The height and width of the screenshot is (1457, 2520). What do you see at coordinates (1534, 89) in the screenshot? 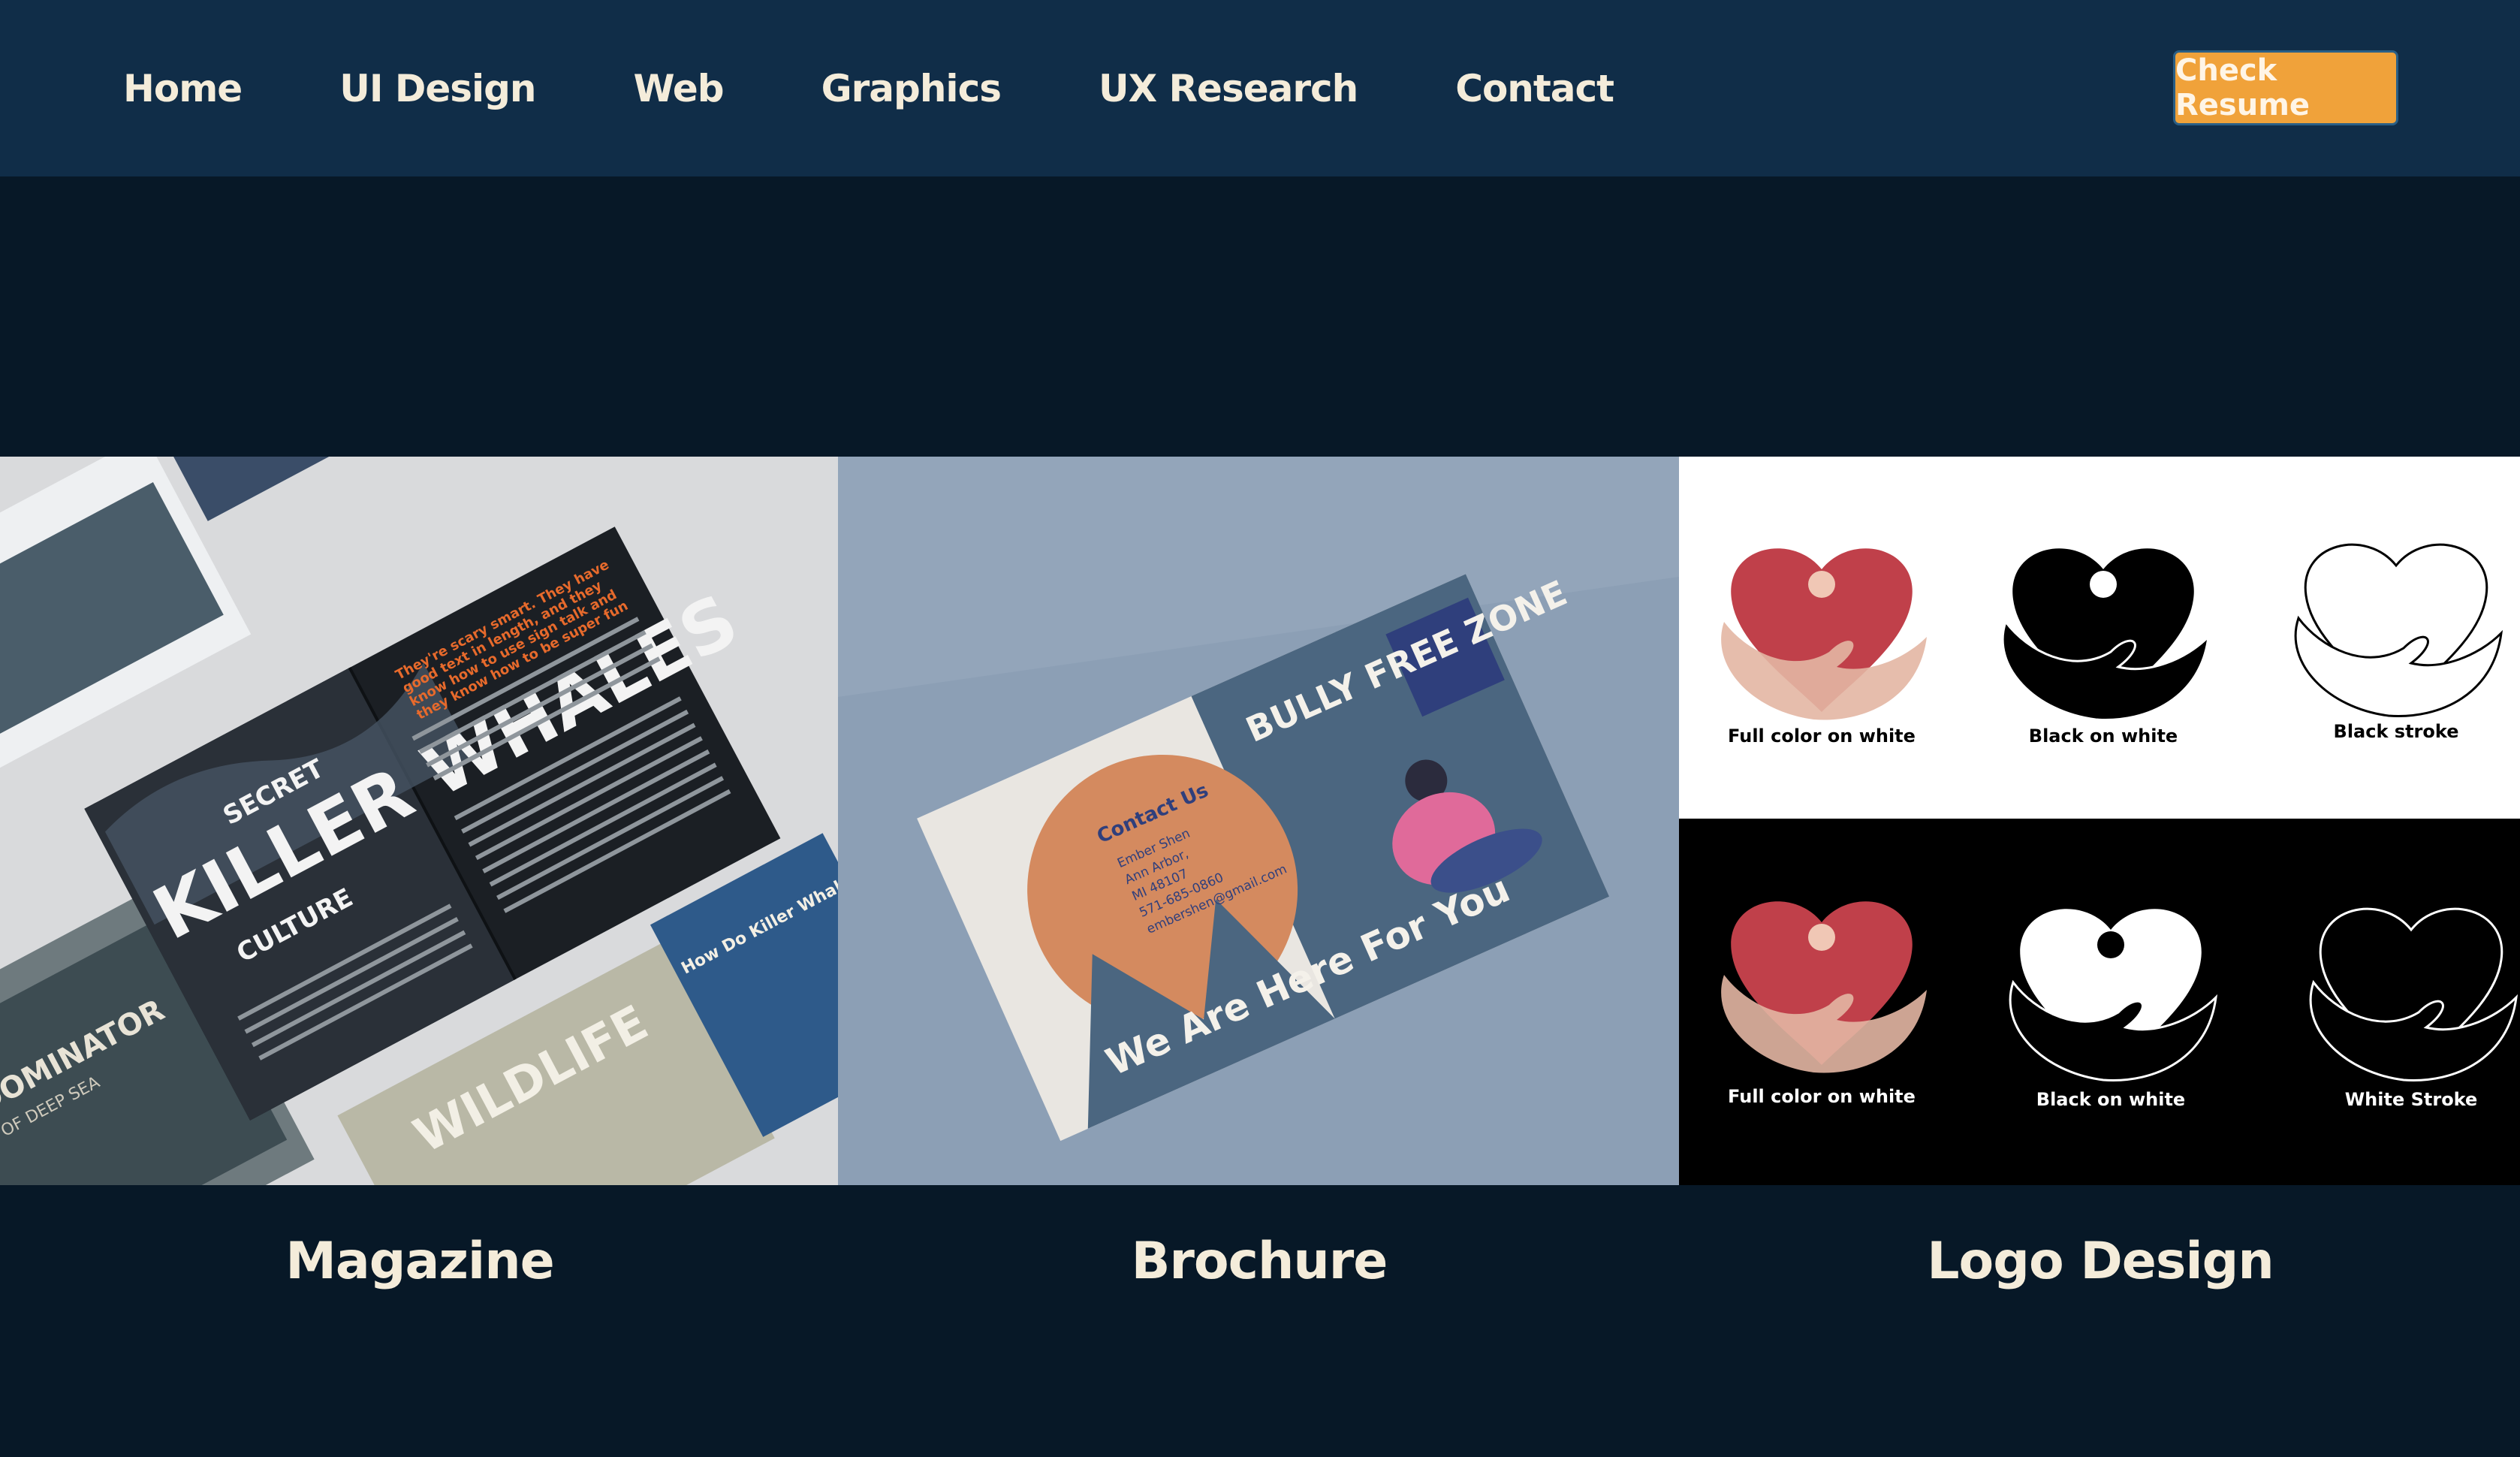
I see `nav-contact: Contact` at bounding box center [1534, 89].